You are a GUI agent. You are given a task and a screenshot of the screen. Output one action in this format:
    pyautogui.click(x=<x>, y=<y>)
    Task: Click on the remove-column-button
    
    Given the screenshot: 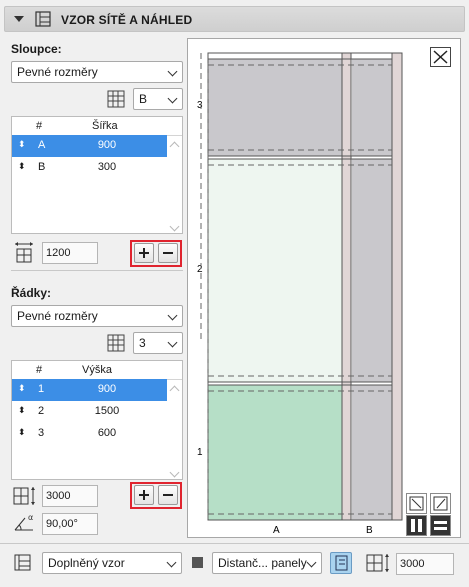 What is the action you would take?
    pyautogui.click(x=168, y=253)
    